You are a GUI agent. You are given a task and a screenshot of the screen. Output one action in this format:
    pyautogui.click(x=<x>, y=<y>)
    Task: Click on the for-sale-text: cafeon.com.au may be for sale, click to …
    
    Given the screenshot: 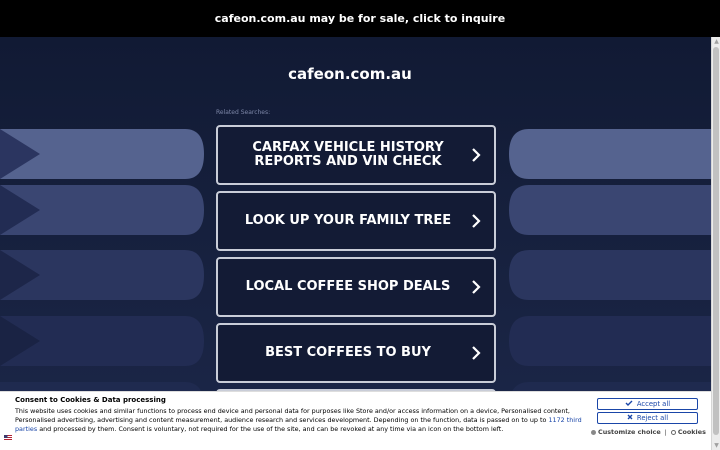 What is the action you would take?
    pyautogui.click(x=360, y=18)
    